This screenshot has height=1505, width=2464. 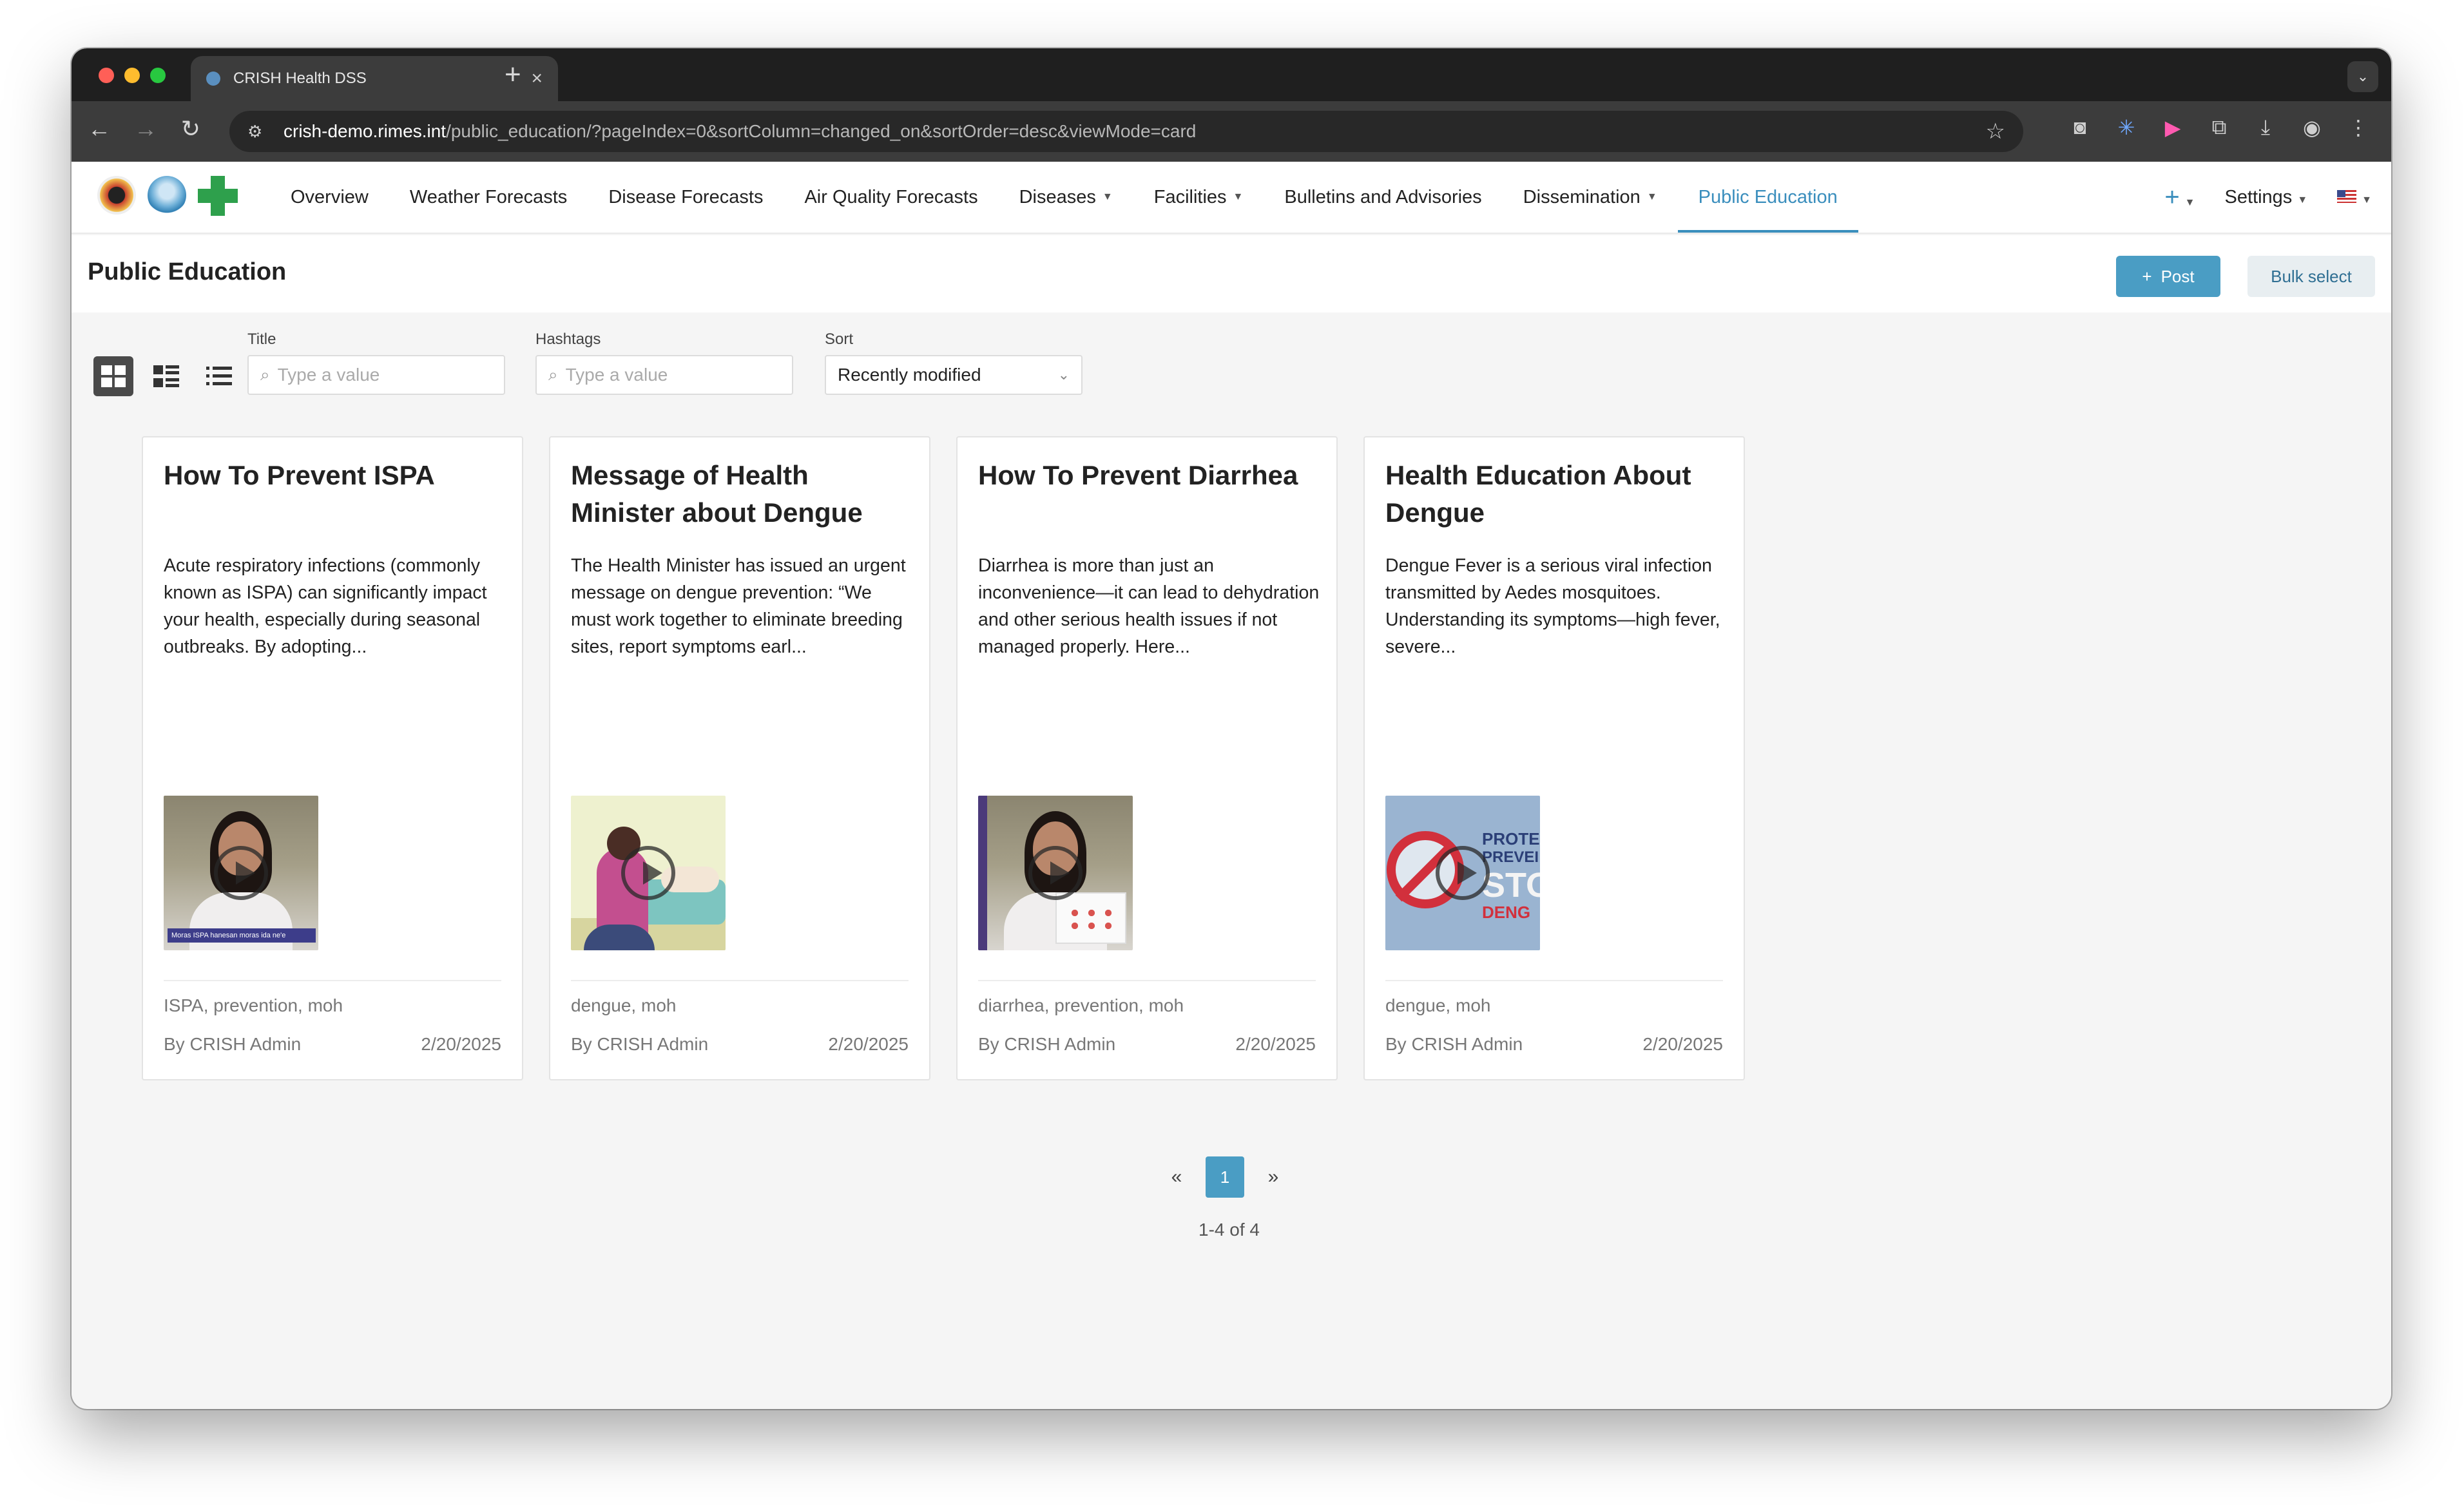 I want to click on thumbnail-bar, so click(x=983, y=873).